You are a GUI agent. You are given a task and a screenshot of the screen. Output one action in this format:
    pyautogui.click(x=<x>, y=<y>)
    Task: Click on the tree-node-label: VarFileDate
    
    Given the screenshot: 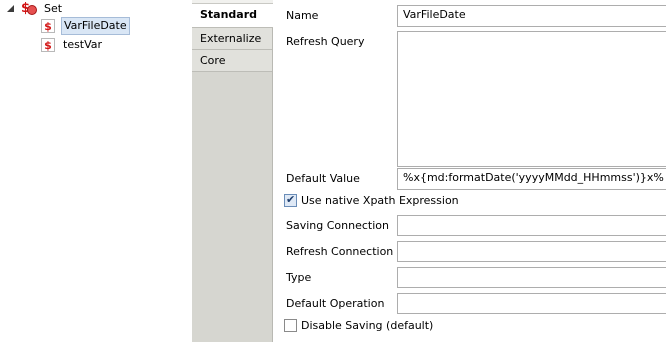 What is the action you would take?
    pyautogui.click(x=95, y=26)
    